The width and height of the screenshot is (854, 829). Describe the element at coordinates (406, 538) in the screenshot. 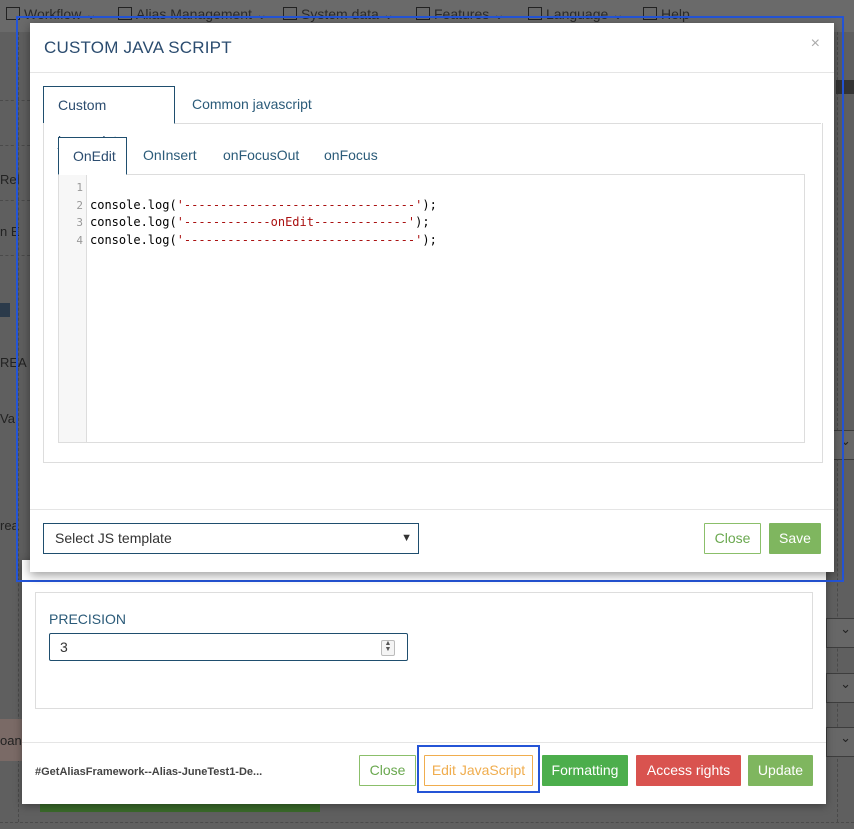

I see `chevron-down-icon: ▼` at that location.